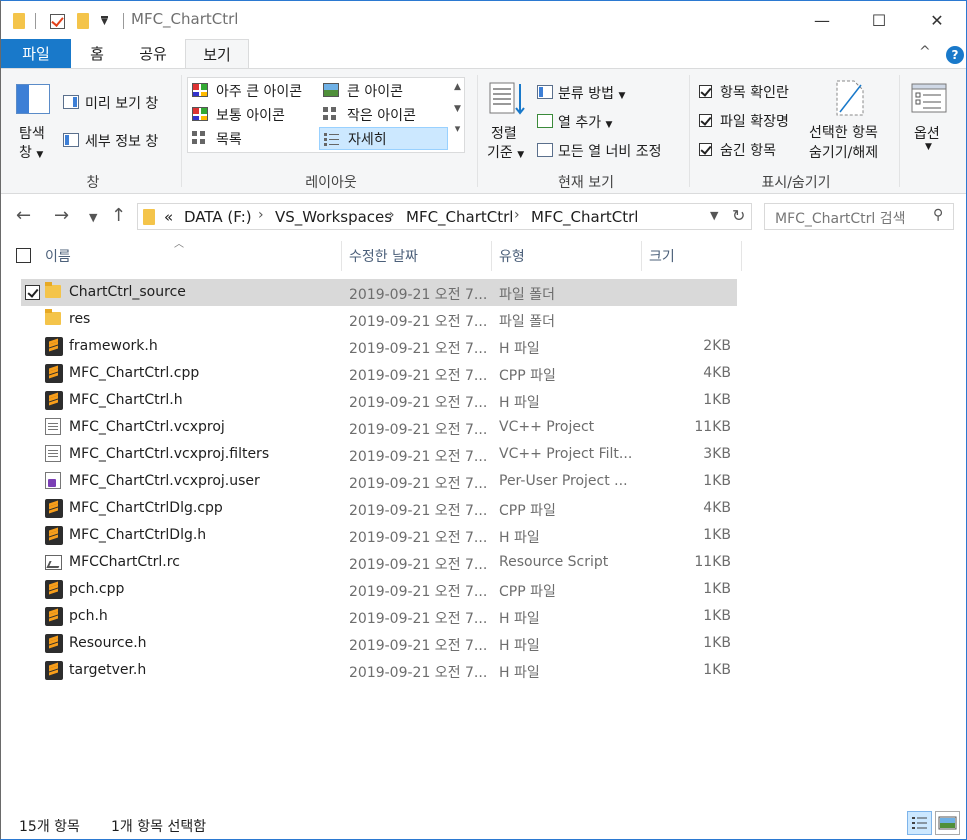 Image resolution: width=967 pixels, height=840 pixels. I want to click on item-checkboxes-checkbox, so click(705, 91).